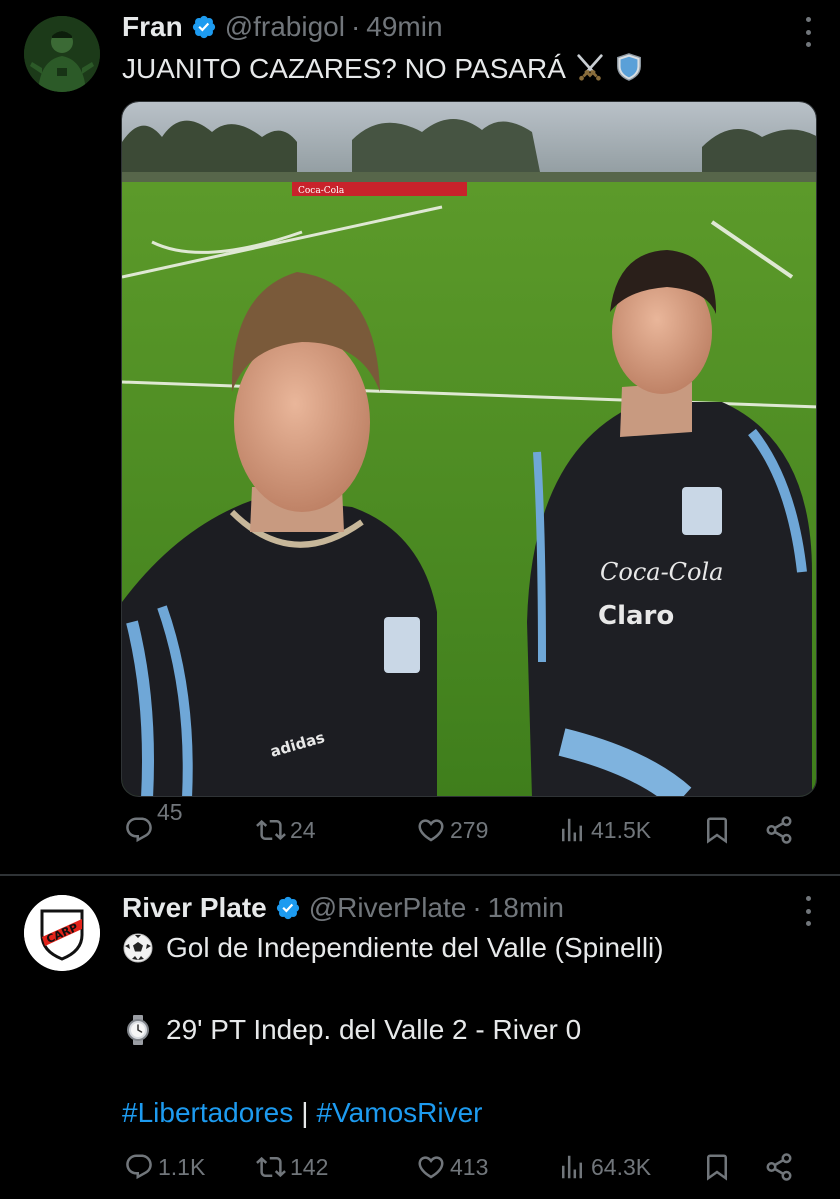  What do you see at coordinates (321, 191) in the screenshot?
I see `billboard-text: Coca-Cola` at bounding box center [321, 191].